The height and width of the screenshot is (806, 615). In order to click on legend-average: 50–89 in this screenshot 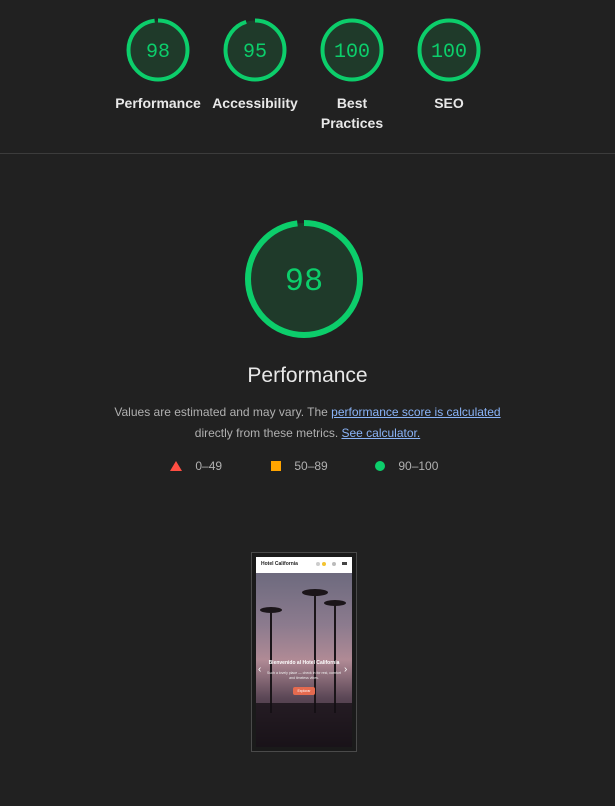, I will do `click(299, 466)`.